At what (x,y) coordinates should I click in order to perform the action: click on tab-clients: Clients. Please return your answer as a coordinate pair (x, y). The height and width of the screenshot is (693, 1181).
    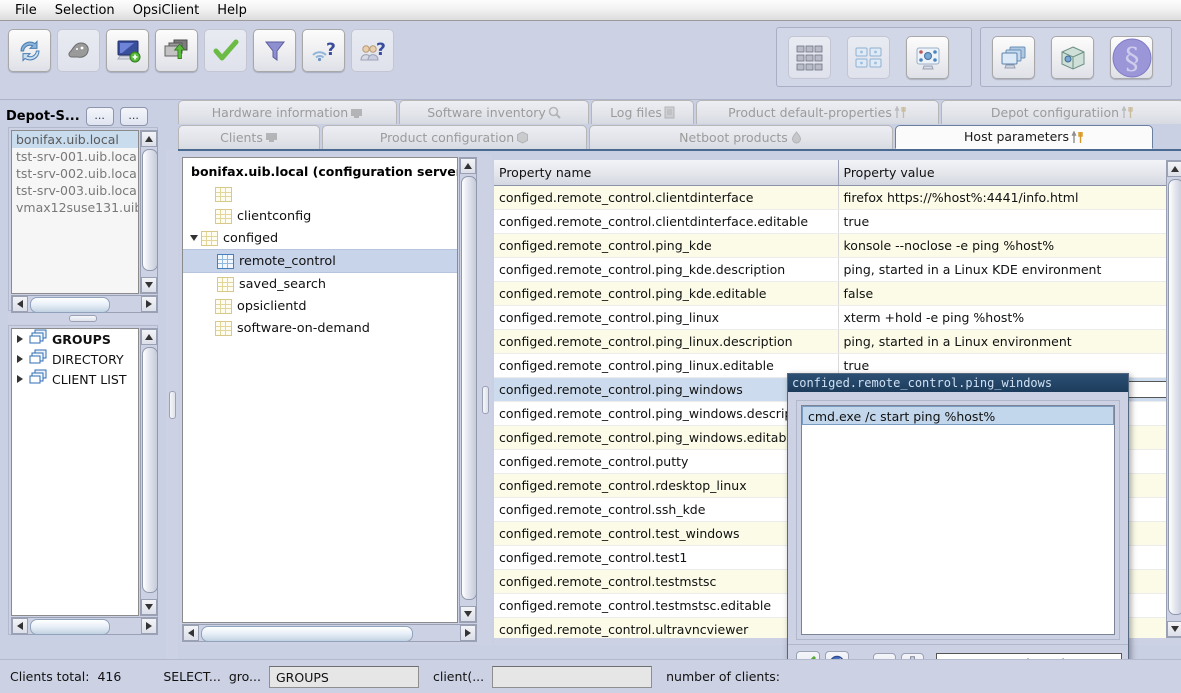
    Looking at the image, I should click on (249, 137).